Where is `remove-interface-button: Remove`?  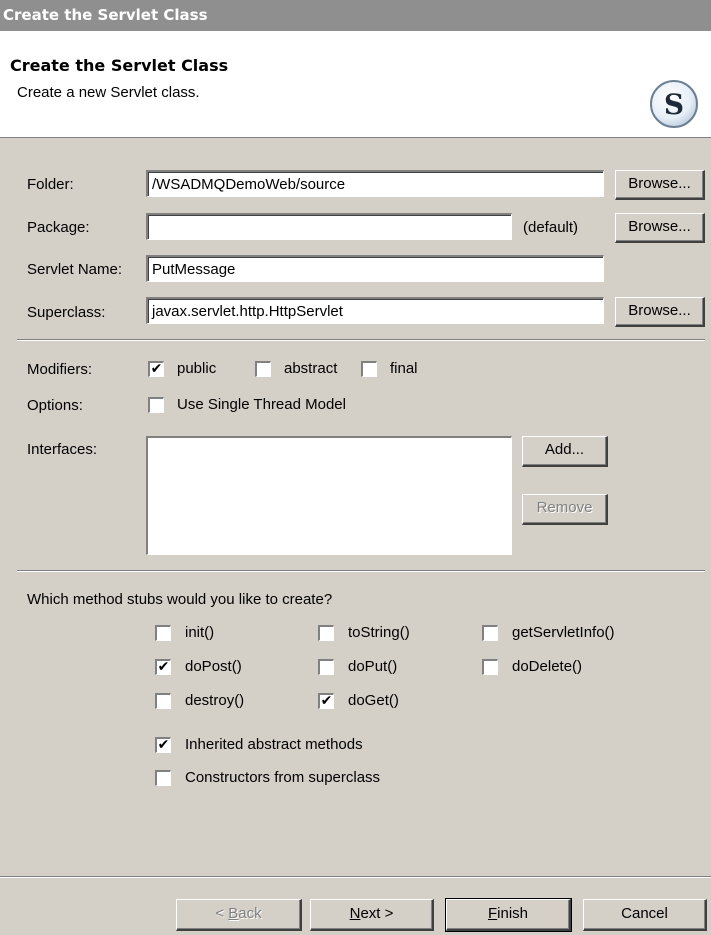
remove-interface-button: Remove is located at coordinates (565, 509).